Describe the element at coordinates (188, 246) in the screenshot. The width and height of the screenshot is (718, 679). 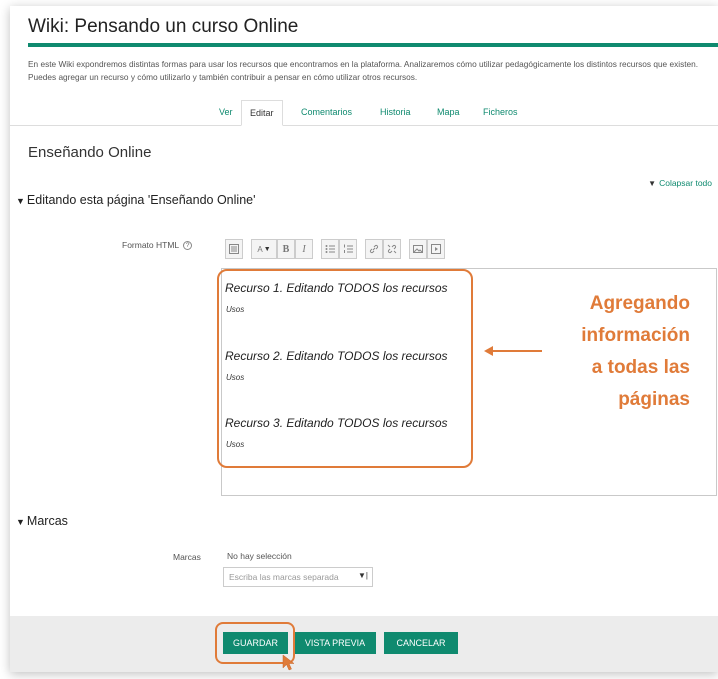
I see `help-icon: ?` at that location.